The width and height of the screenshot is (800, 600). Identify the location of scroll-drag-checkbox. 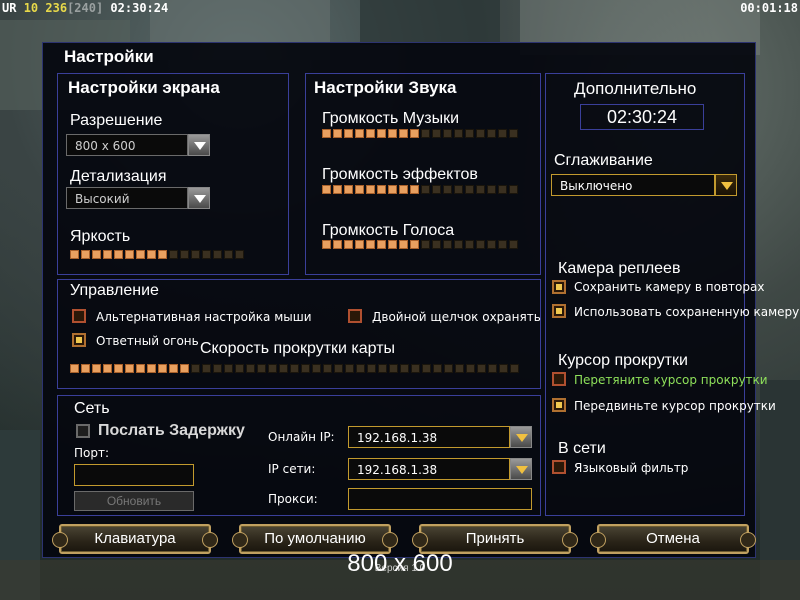
(559, 379).